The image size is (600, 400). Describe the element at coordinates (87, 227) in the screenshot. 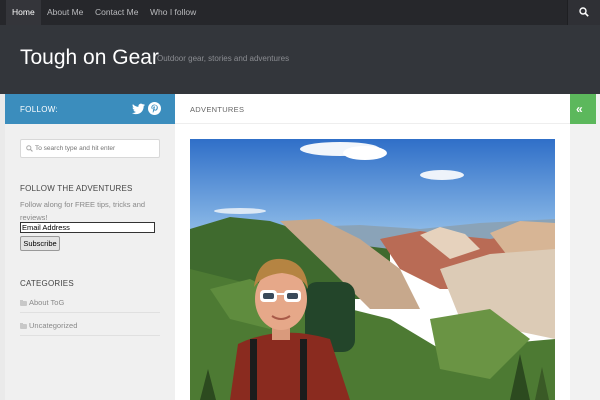

I see `email-field` at that location.